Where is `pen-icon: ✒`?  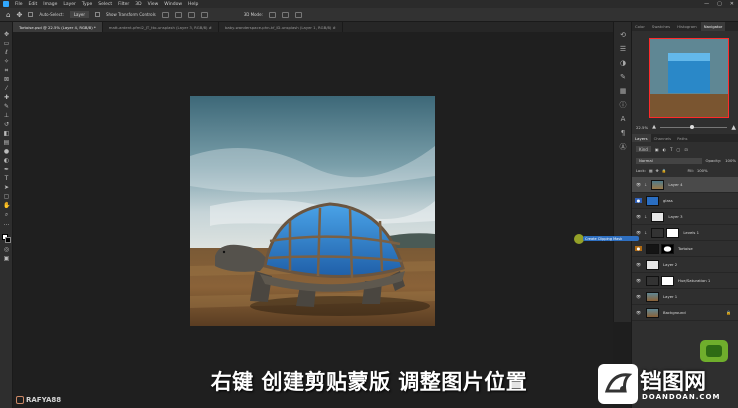
pen-icon: ✒ is located at coordinates (6, 170).